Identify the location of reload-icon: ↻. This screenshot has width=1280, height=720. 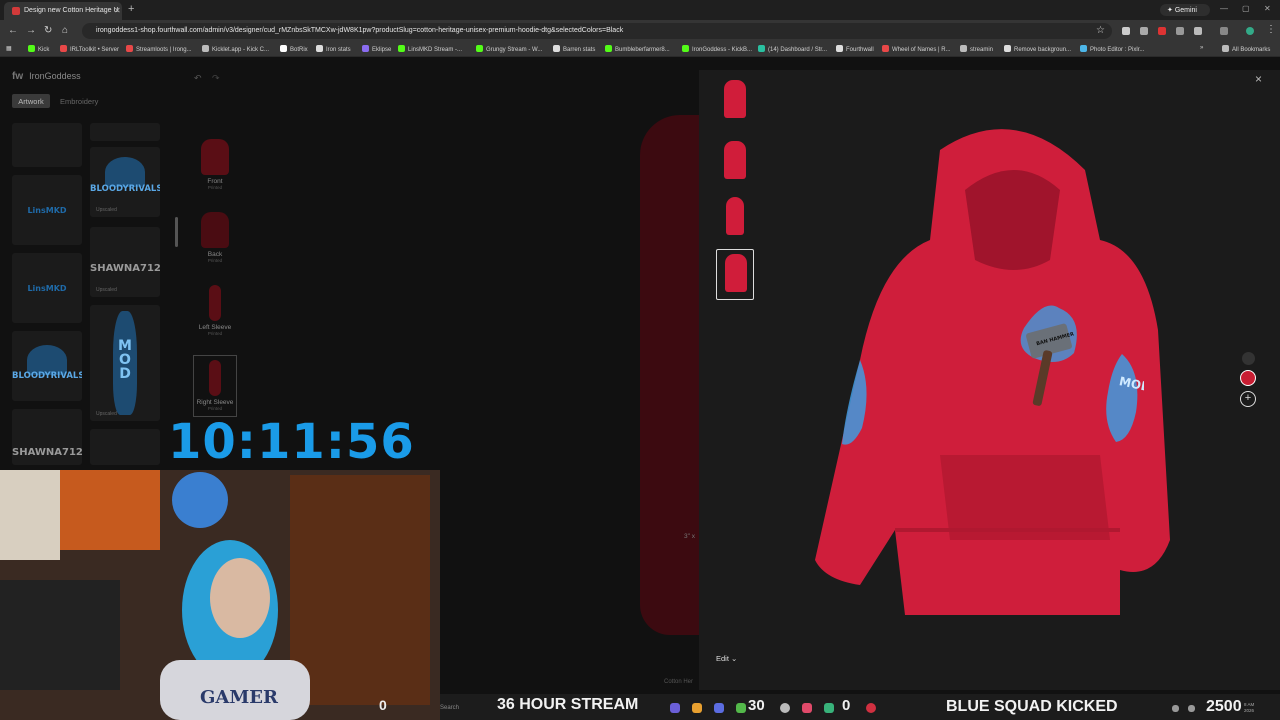
(48, 30).